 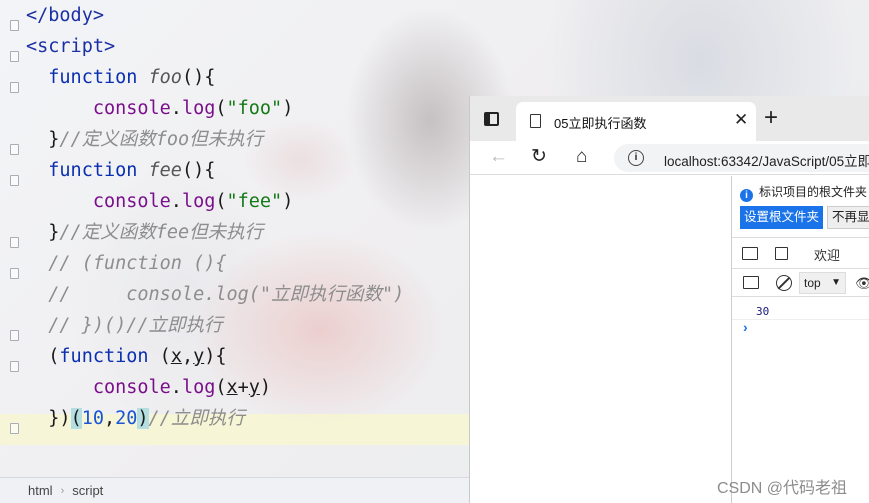 What do you see at coordinates (813, 192) in the screenshot?
I see `info-text: 标识项目的根文件夹` at bounding box center [813, 192].